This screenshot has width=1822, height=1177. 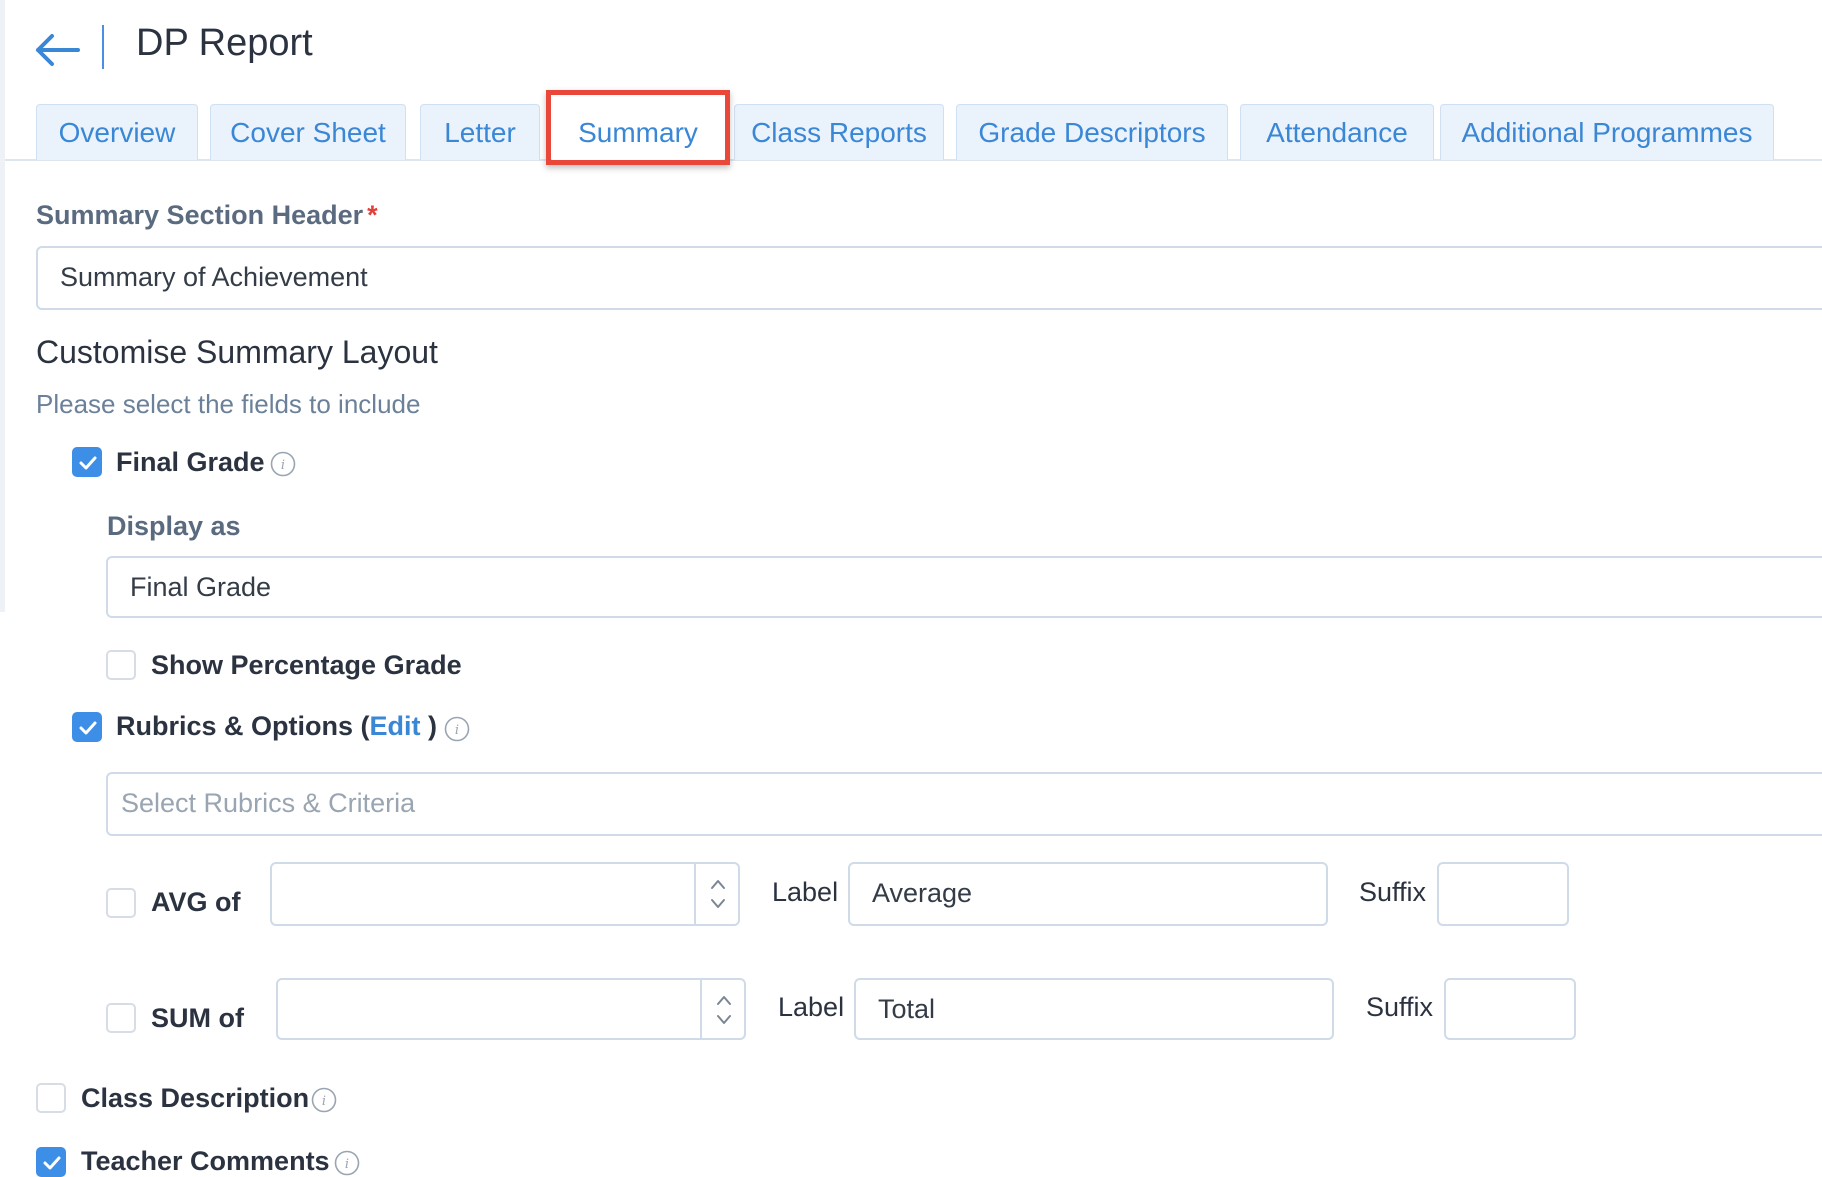 I want to click on section-header-label: Summary Section Header *, so click(x=207, y=215).